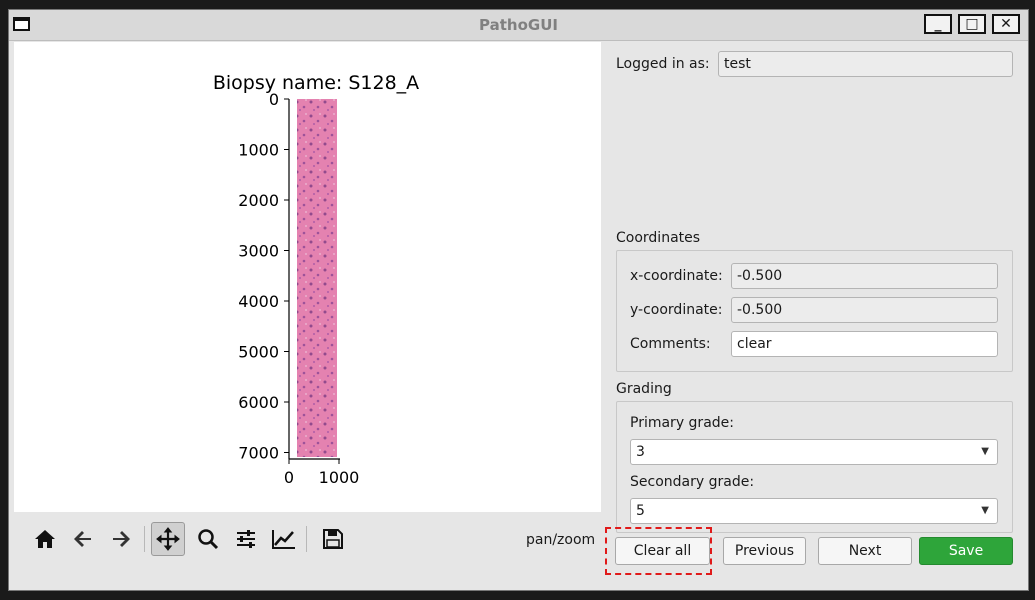  Describe the element at coordinates (972, 24) in the screenshot. I see `maximize-button: □` at that location.